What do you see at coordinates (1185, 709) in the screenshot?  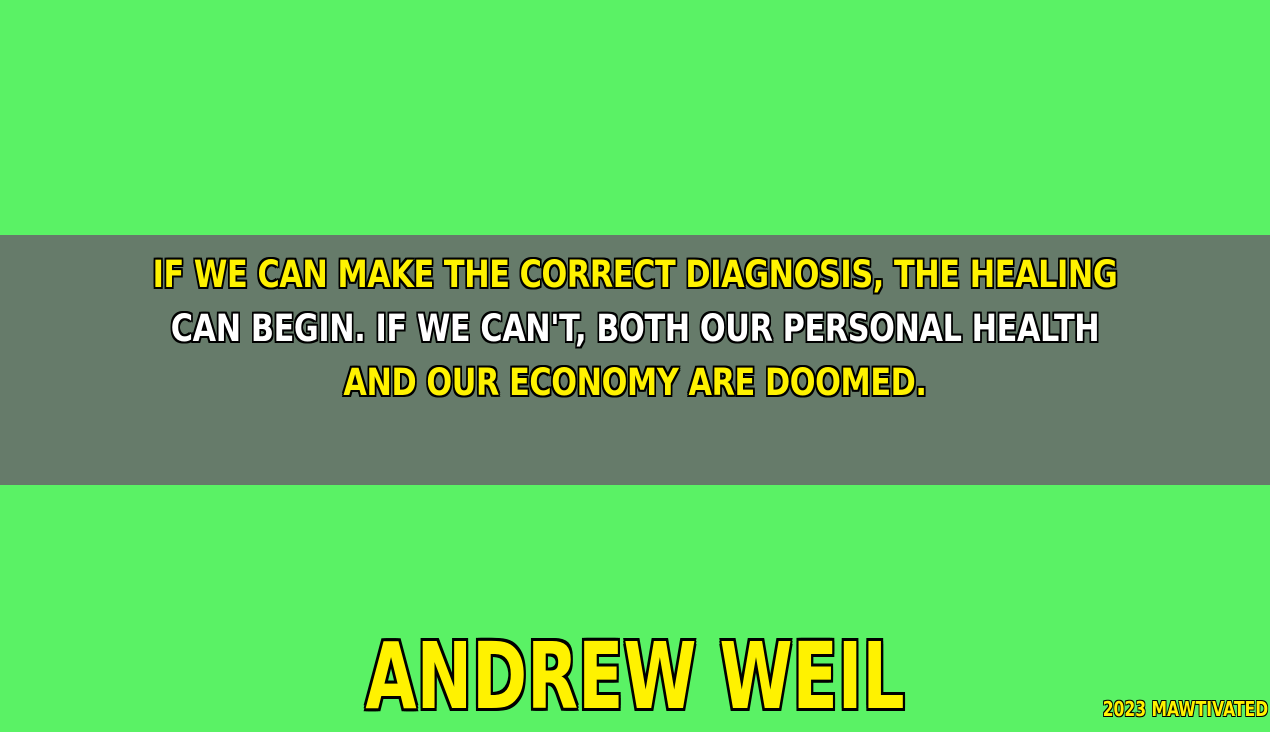 I see `credit-watermark: 2023 MAWTIVATED` at bounding box center [1185, 709].